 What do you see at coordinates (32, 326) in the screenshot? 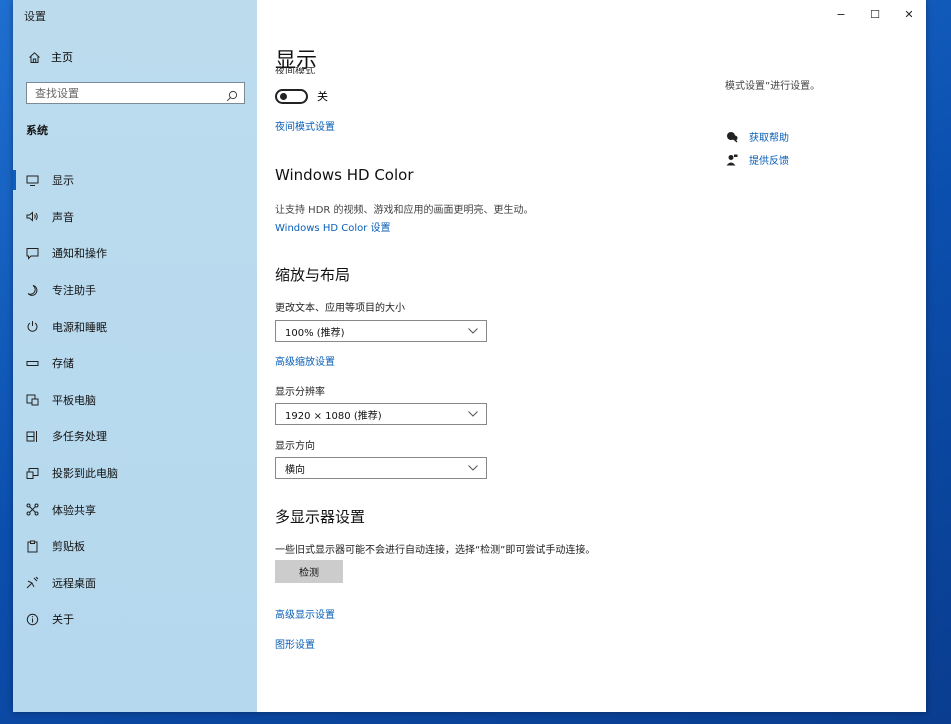
I see `power-icon` at bounding box center [32, 326].